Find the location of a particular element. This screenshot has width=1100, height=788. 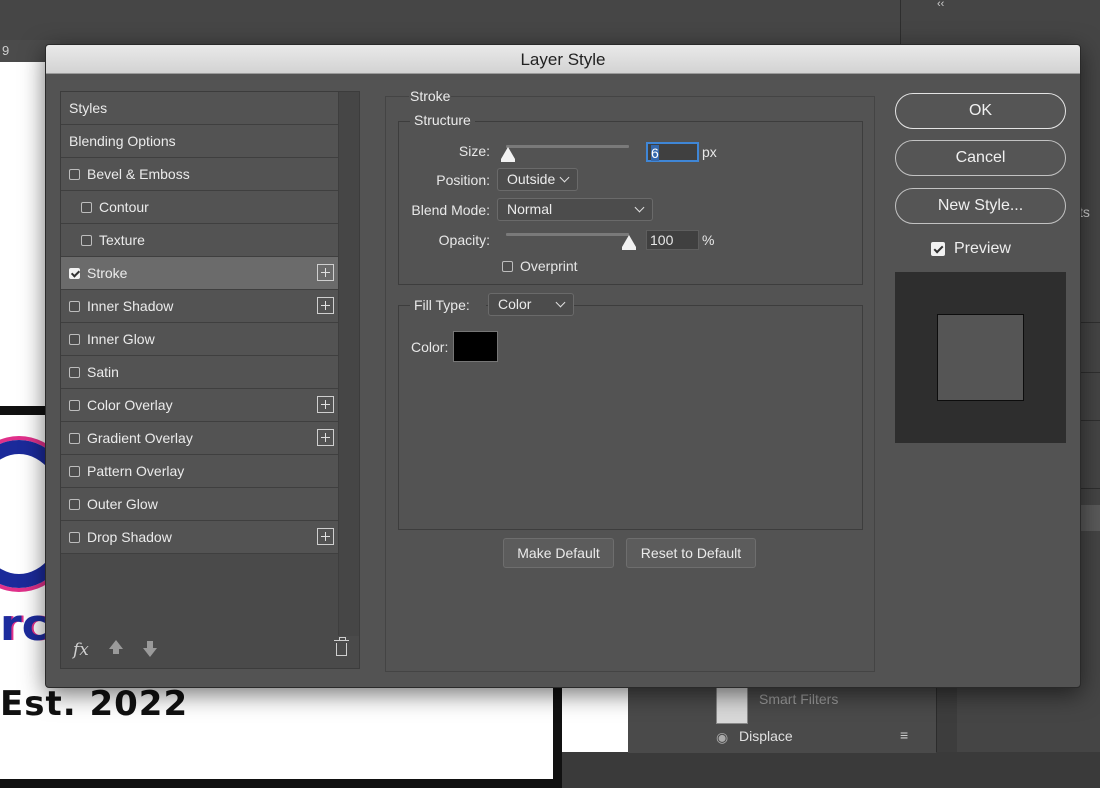

fill-type-select: Color is located at coordinates (531, 304).